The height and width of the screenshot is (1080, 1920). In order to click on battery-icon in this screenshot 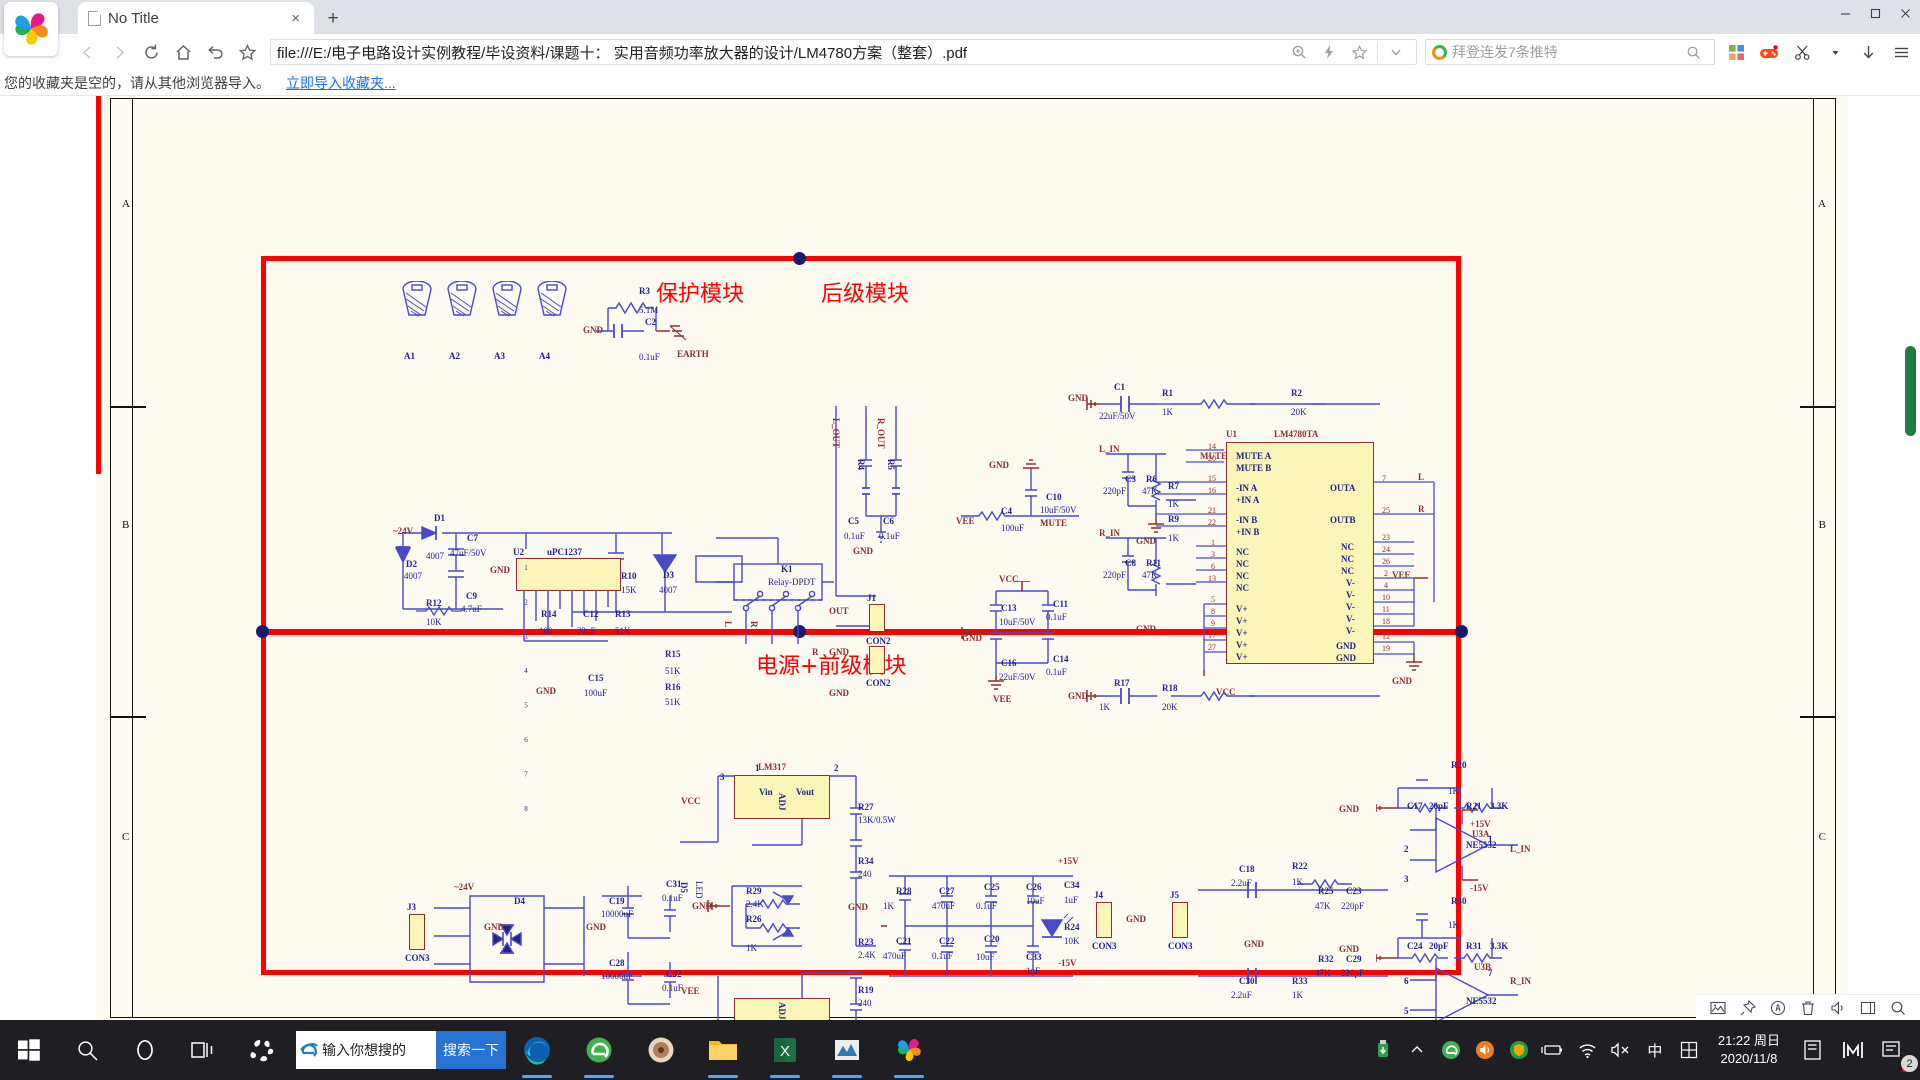, I will do `click(1553, 1050)`.